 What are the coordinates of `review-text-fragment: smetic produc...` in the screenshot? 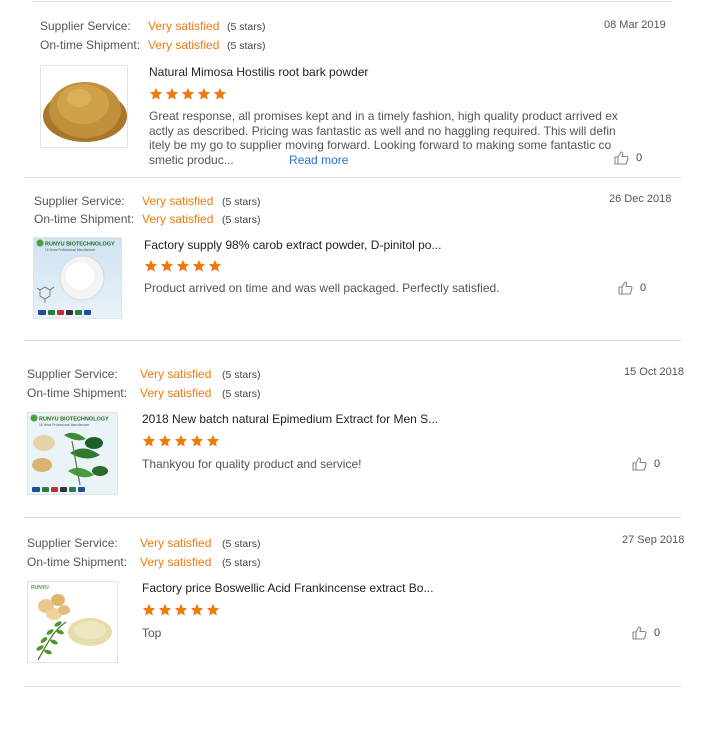 It's located at (191, 159).